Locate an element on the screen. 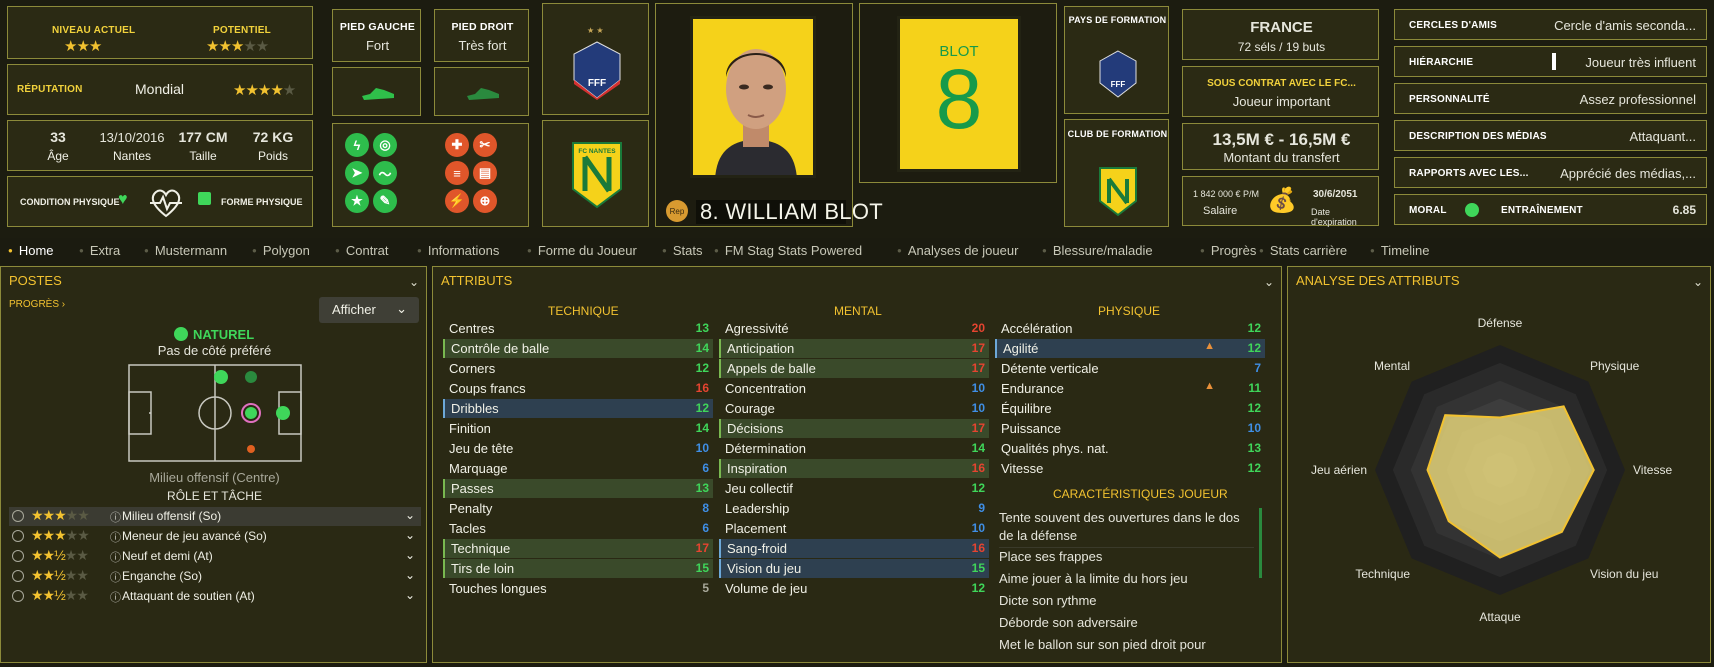  attribute-row: Volume de jeu 12 is located at coordinates (854, 588).